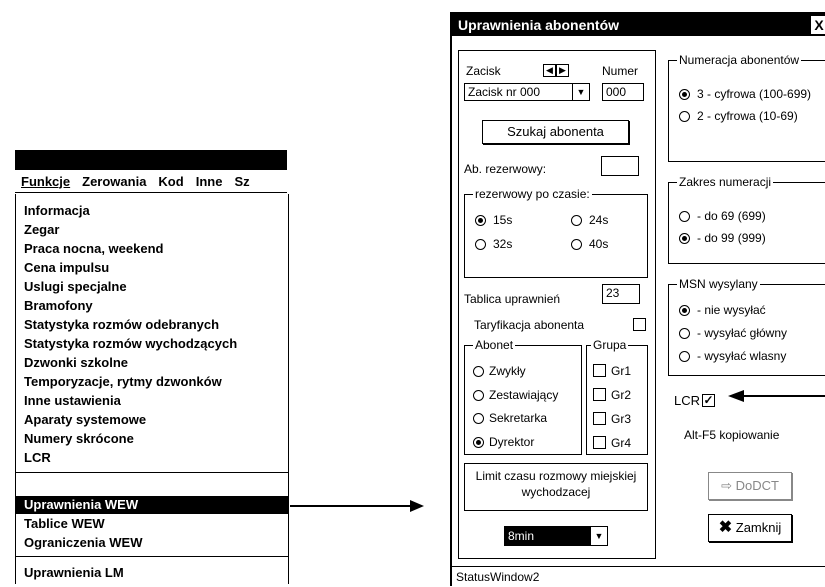 This screenshot has height=587, width=825. Describe the element at coordinates (621, 294) in the screenshot. I see `tablica-input: 23` at that location.